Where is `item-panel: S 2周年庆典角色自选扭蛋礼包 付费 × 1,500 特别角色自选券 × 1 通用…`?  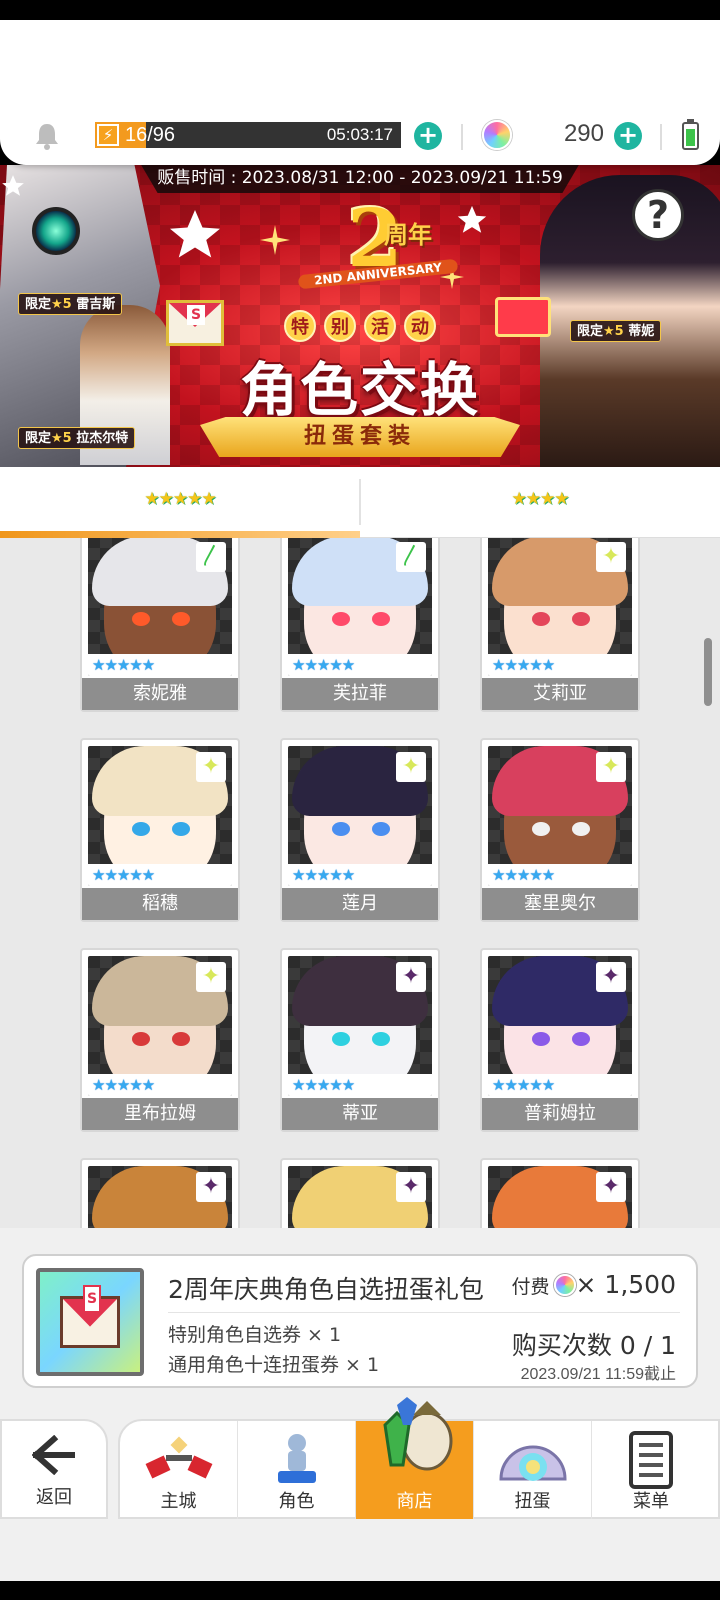 item-panel: S 2周年庆典角色自选扭蛋礼包 付费 × 1,500 特别角色自选券 × 1 通用… is located at coordinates (360, 1320).